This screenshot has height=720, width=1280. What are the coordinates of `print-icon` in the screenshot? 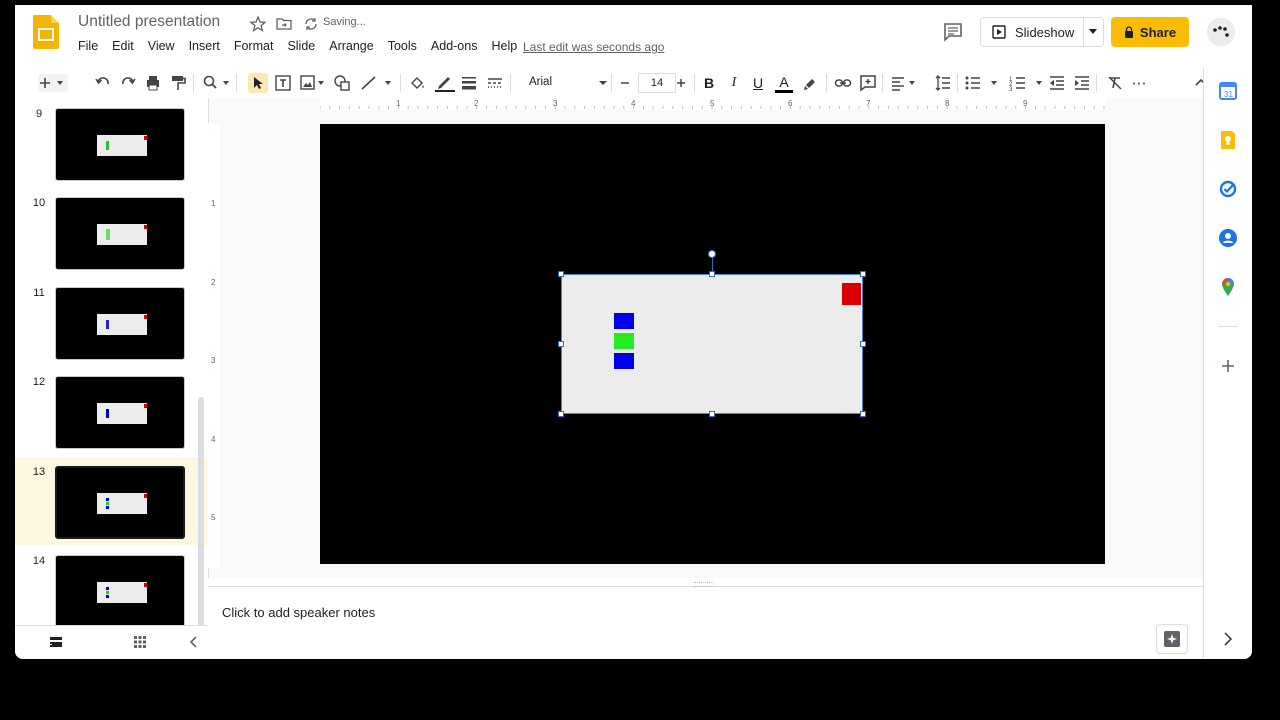 It's located at (153, 83).